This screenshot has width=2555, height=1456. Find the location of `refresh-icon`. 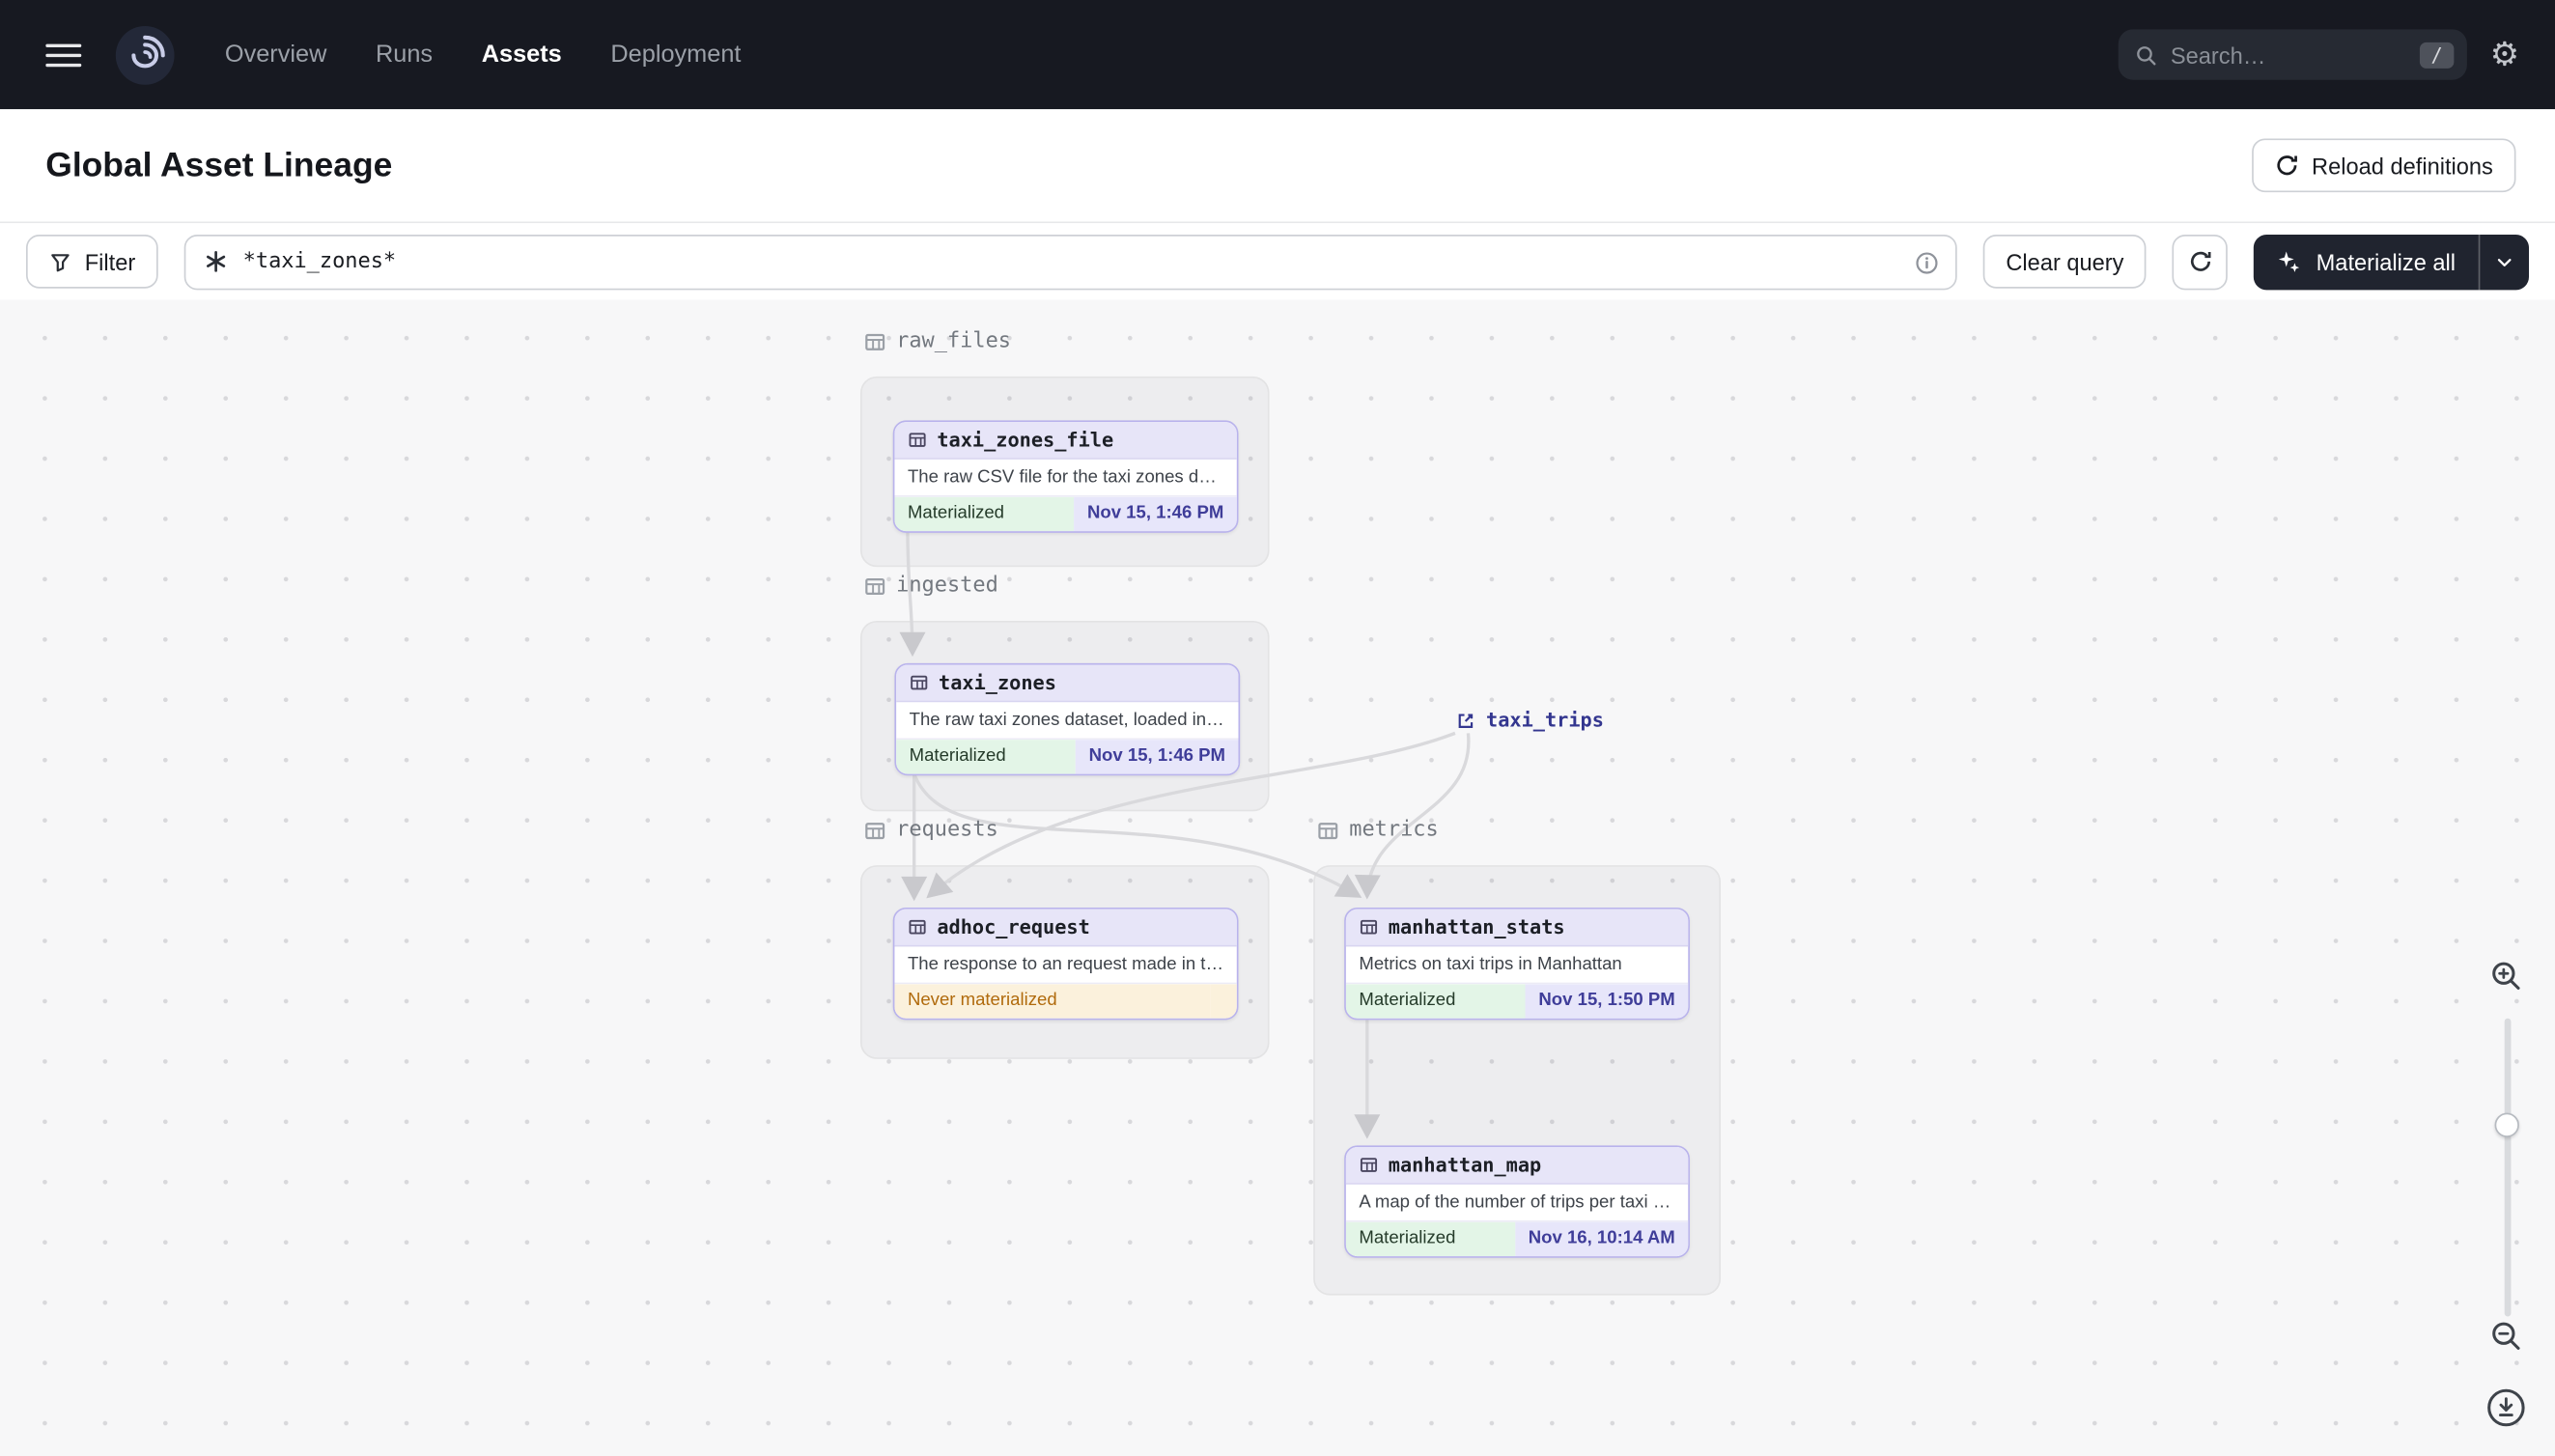

refresh-icon is located at coordinates (2286, 166).